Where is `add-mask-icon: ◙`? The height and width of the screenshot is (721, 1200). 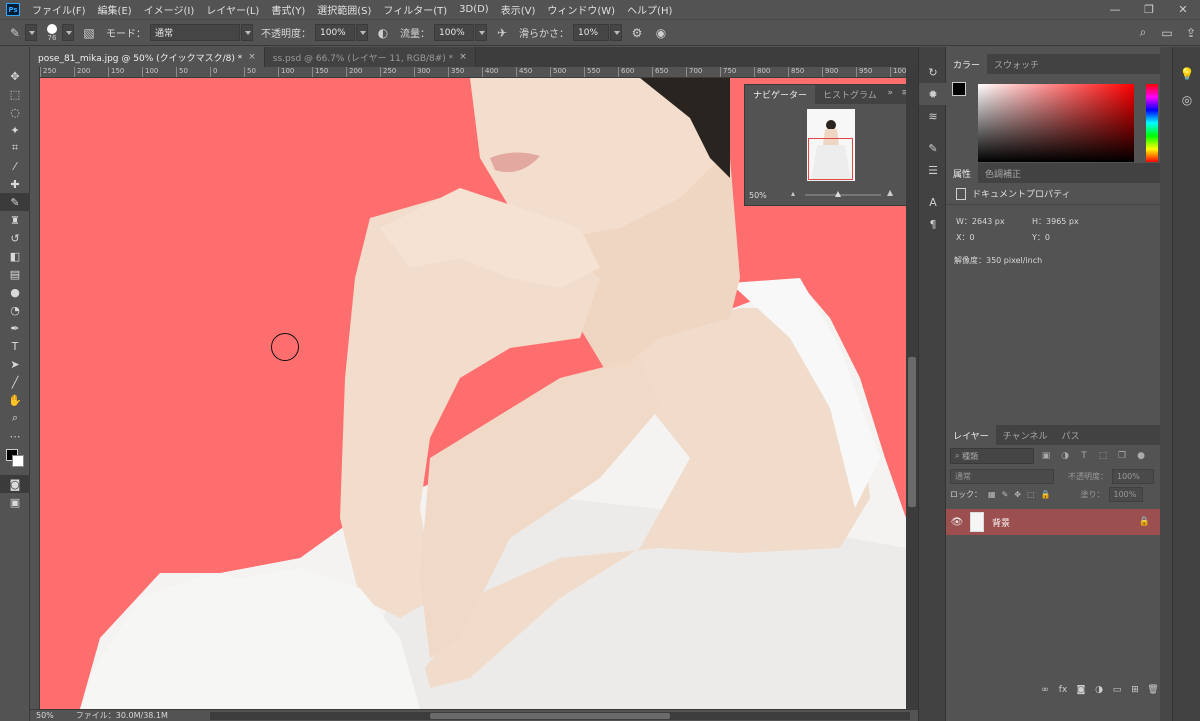
add-mask-icon: ◙ is located at coordinates (1081, 690).